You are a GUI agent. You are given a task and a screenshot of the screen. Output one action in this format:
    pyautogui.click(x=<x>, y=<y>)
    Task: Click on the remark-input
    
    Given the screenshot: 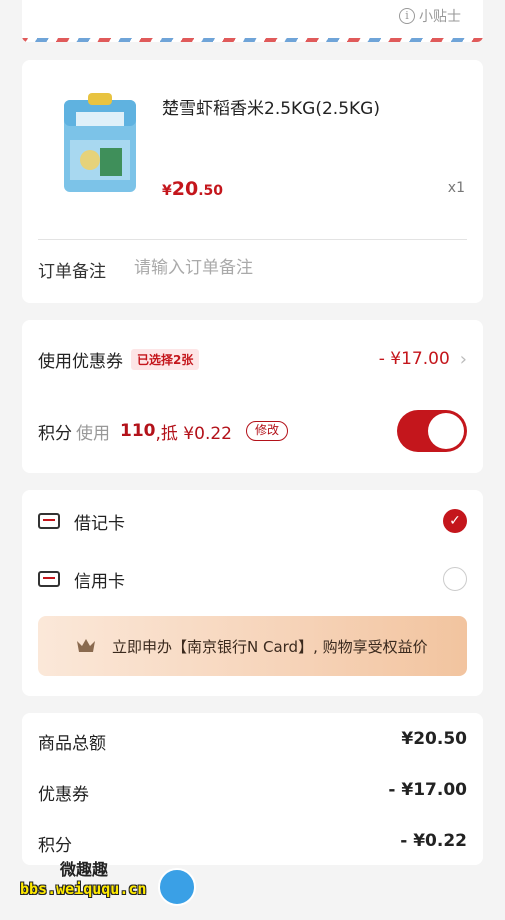 What is the action you would take?
    pyautogui.click(x=294, y=268)
    